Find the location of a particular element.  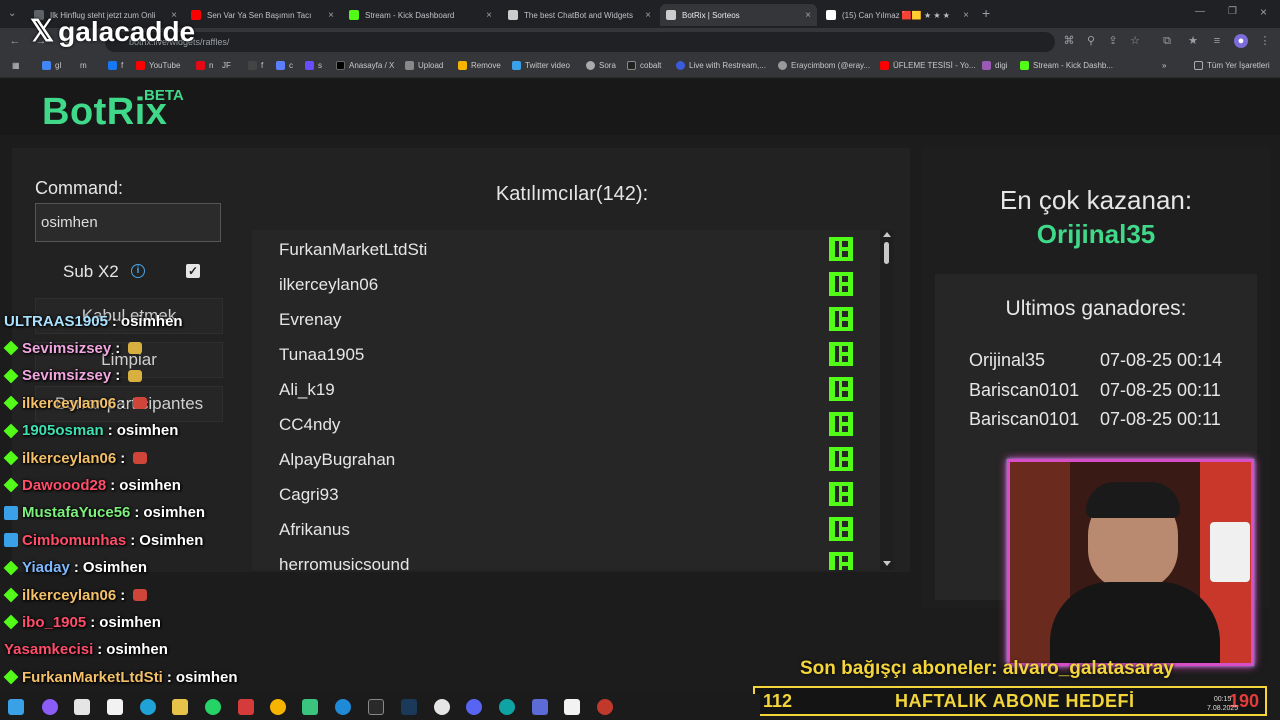

tab-1: Sen Var Ya Sen Başımın Tacı × is located at coordinates (262, 15).